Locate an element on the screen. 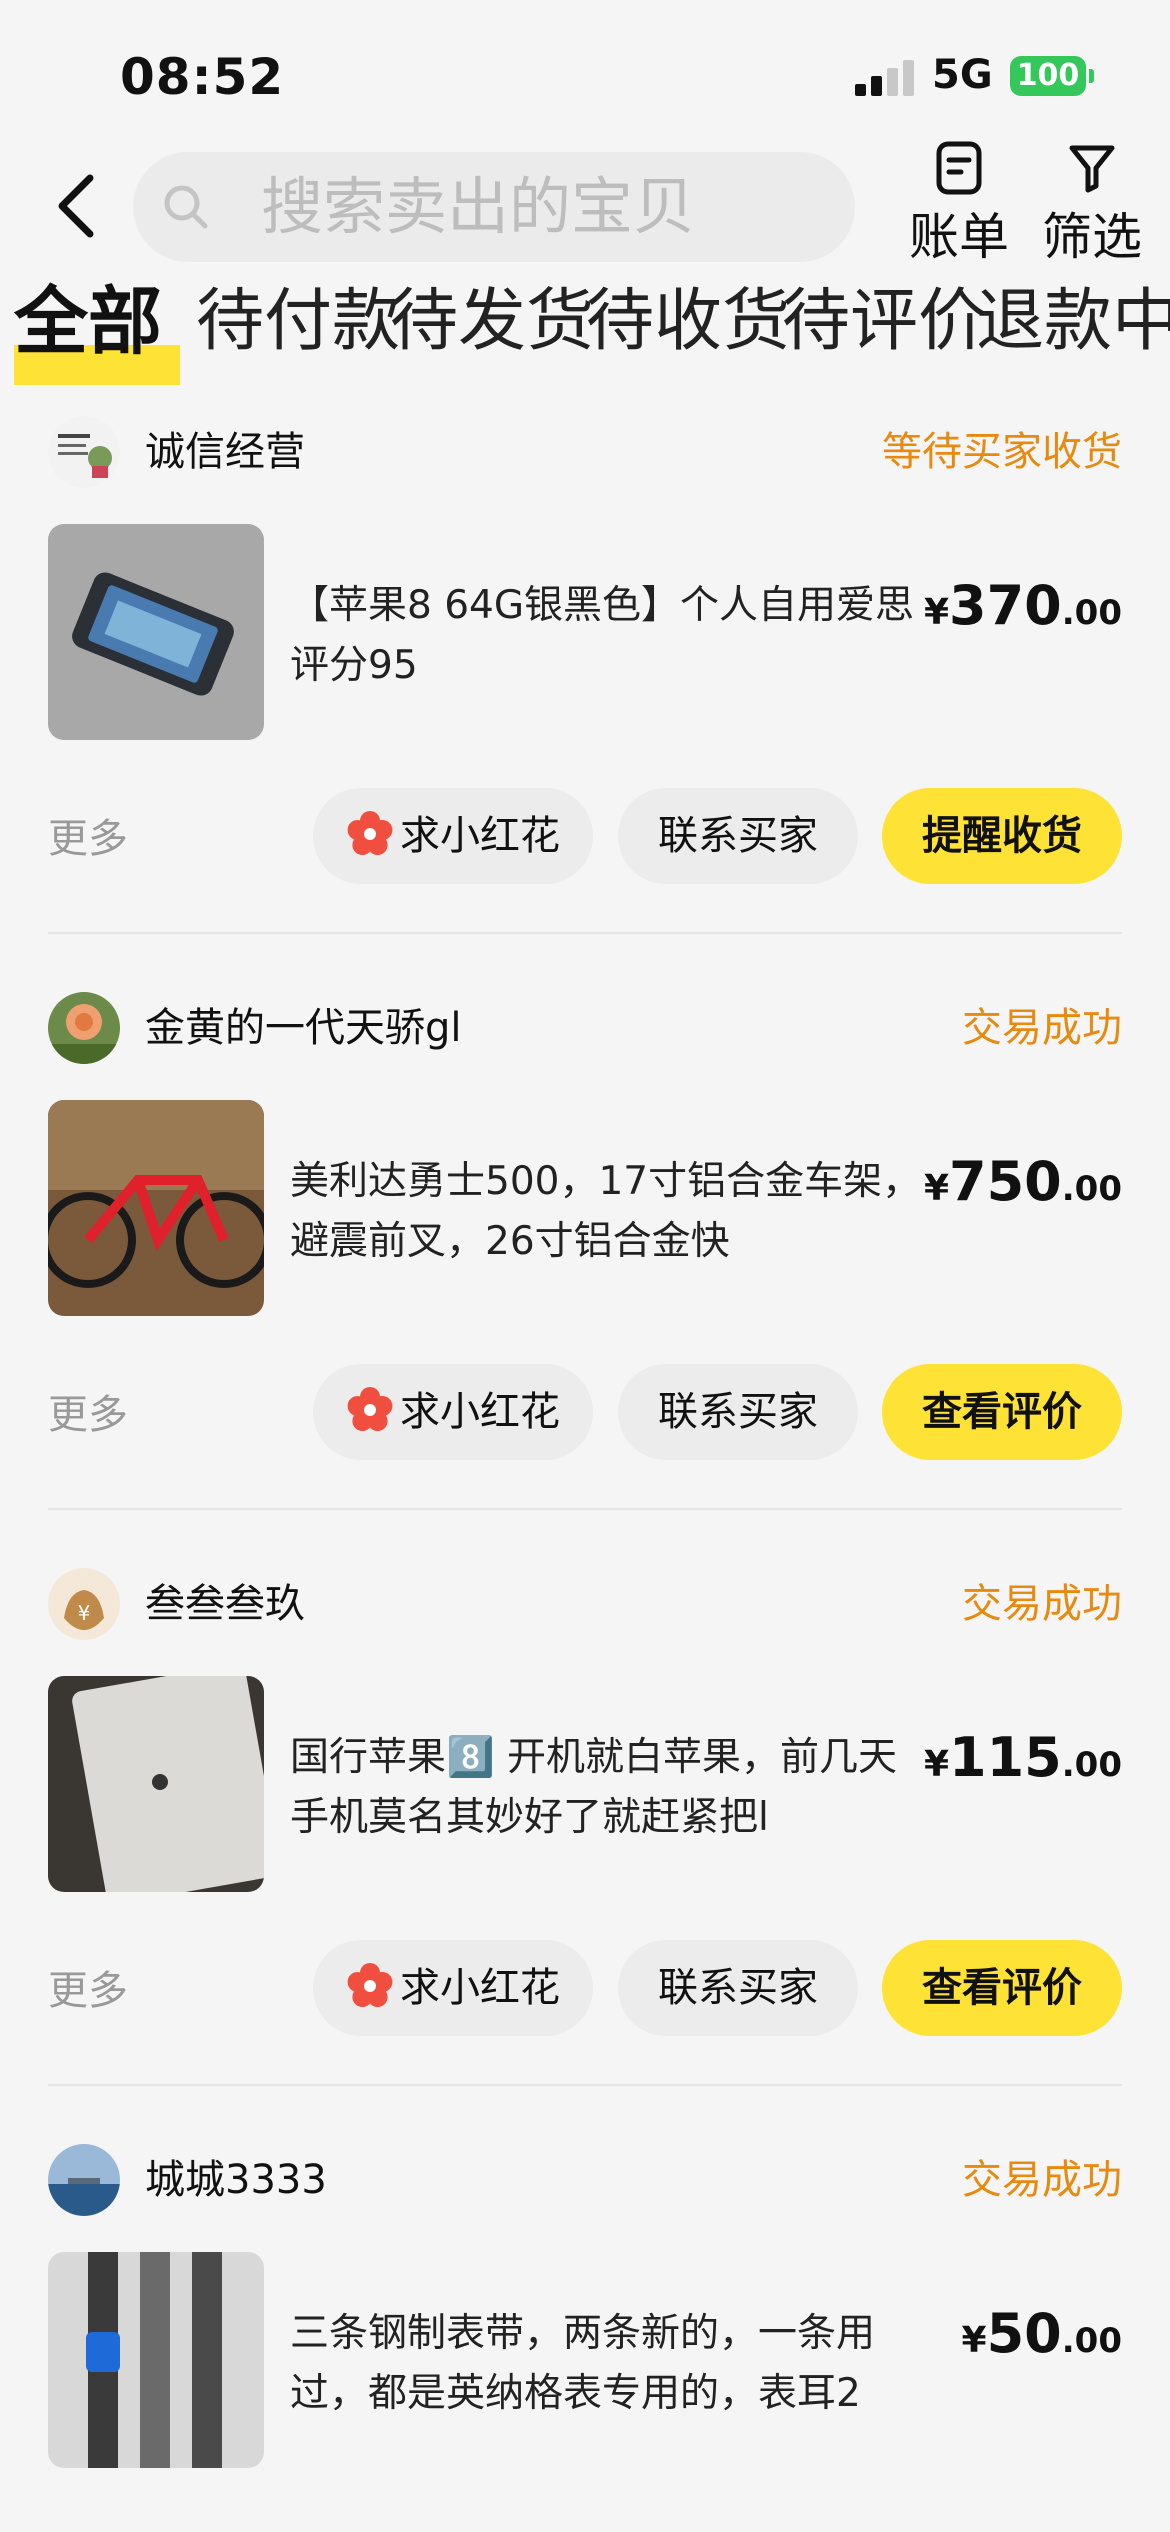 The width and height of the screenshot is (1170, 2532). search-placeholder: 搜索卖出的宝贝 is located at coordinates (478, 206).